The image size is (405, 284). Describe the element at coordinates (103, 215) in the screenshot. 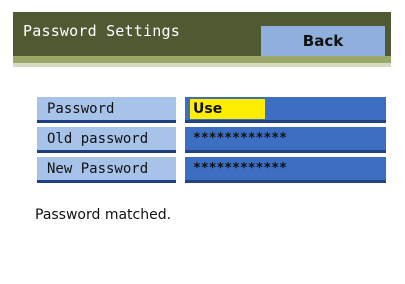

I see `status-message: Password matched.` at that location.